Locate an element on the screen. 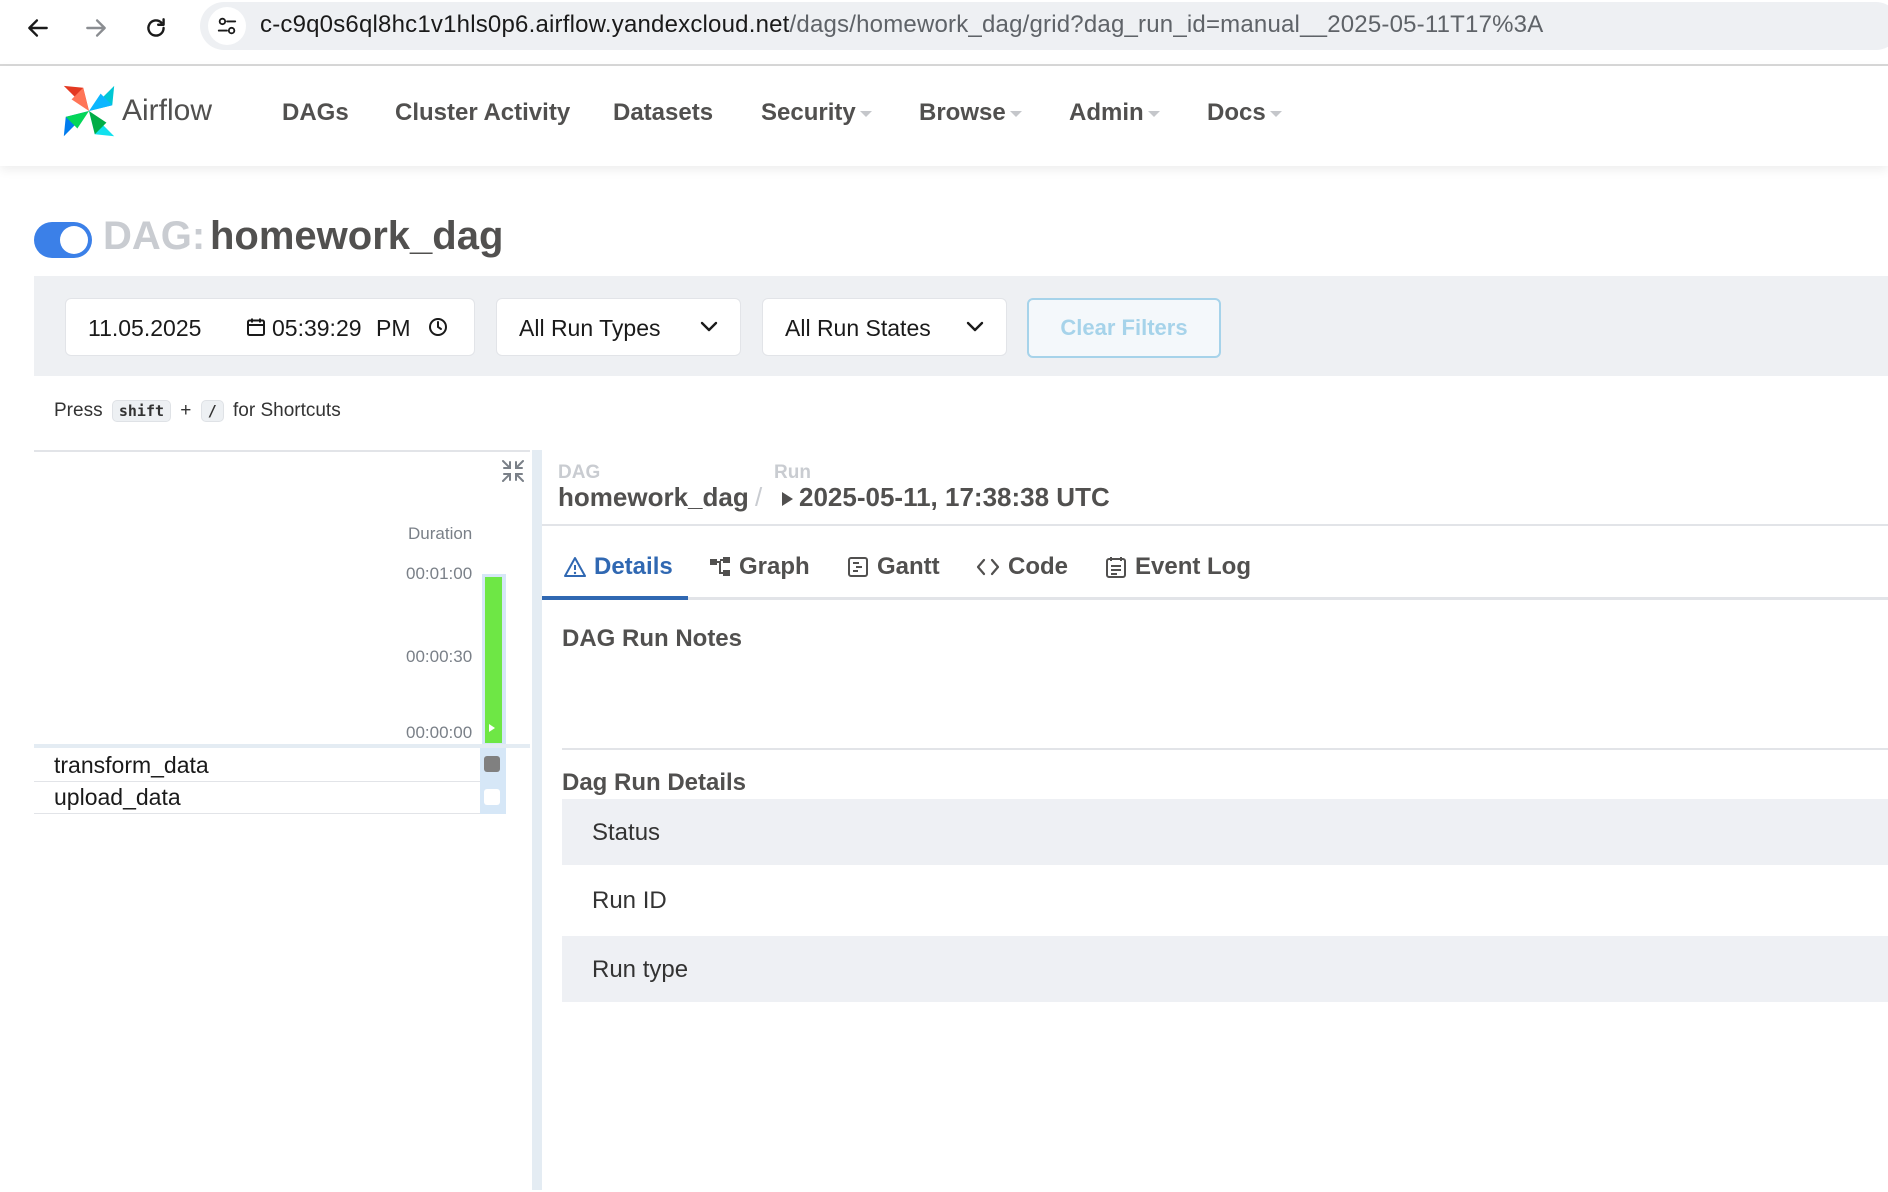 This screenshot has width=1888, height=1192. arrow-right-icon is located at coordinates (96, 28).